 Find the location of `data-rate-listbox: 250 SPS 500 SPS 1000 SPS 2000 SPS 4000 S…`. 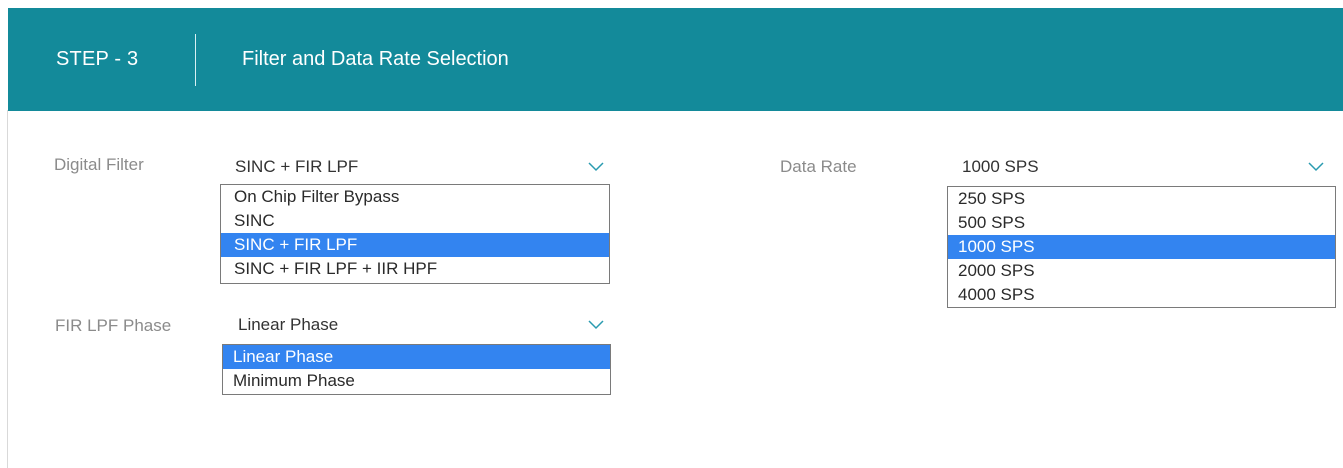

data-rate-listbox: 250 SPS 500 SPS 1000 SPS 2000 SPS 4000 S… is located at coordinates (1141, 247).